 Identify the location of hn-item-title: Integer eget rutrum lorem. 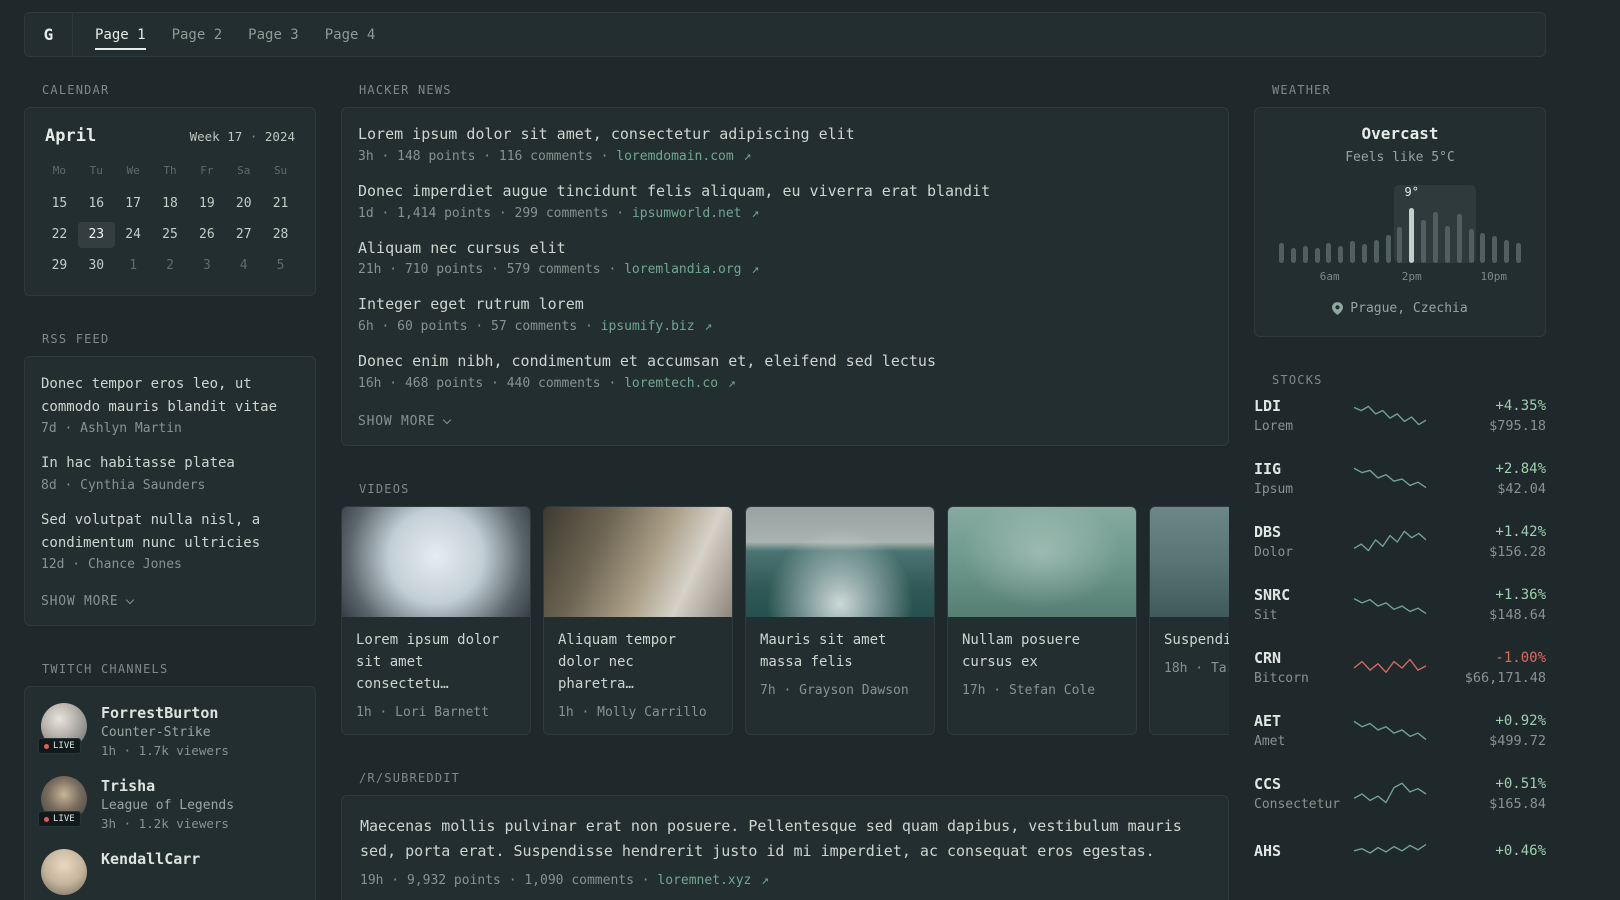
(471, 304).